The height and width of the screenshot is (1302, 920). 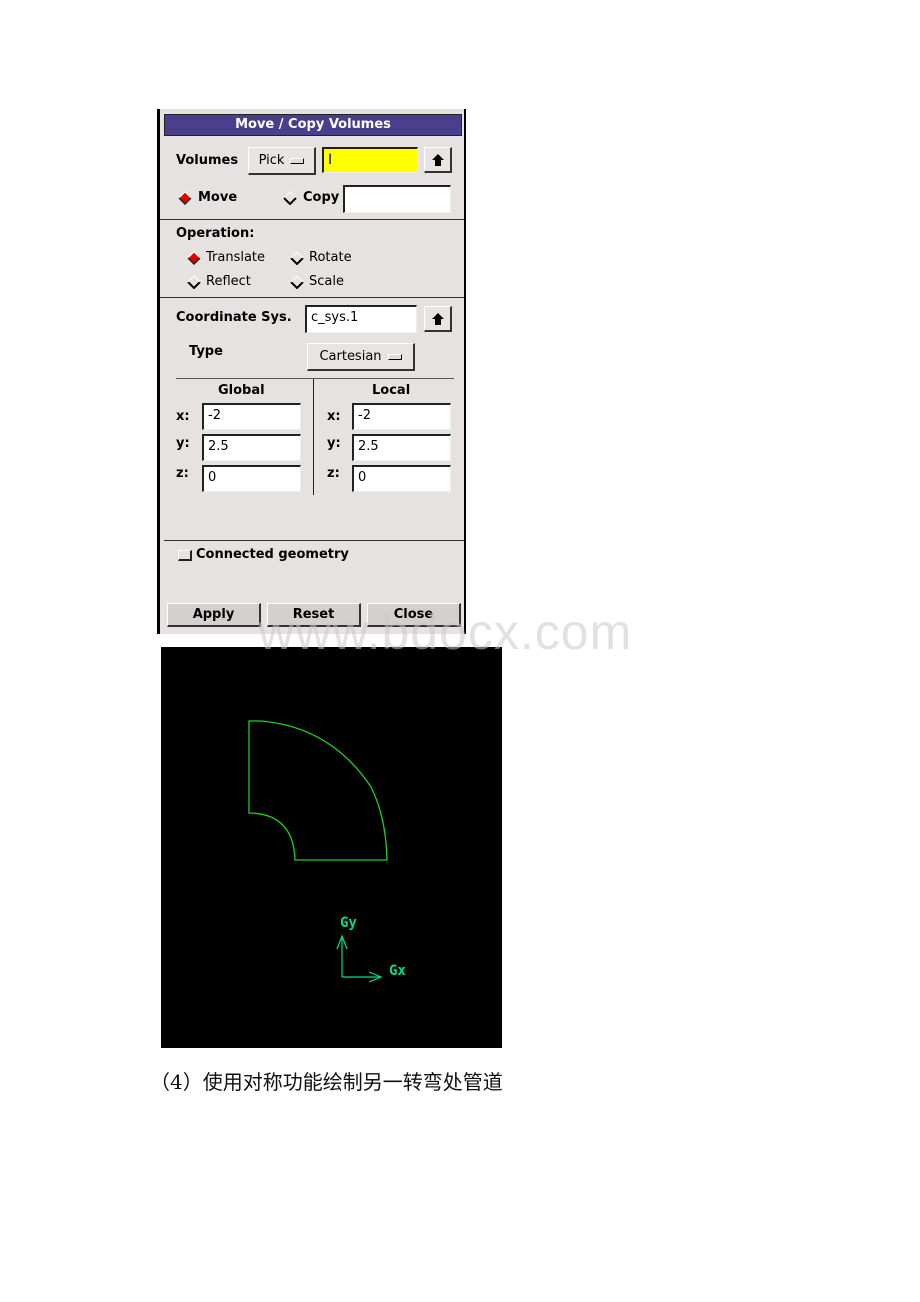 What do you see at coordinates (251, 416) in the screenshot?
I see `global-x-input: -2` at bounding box center [251, 416].